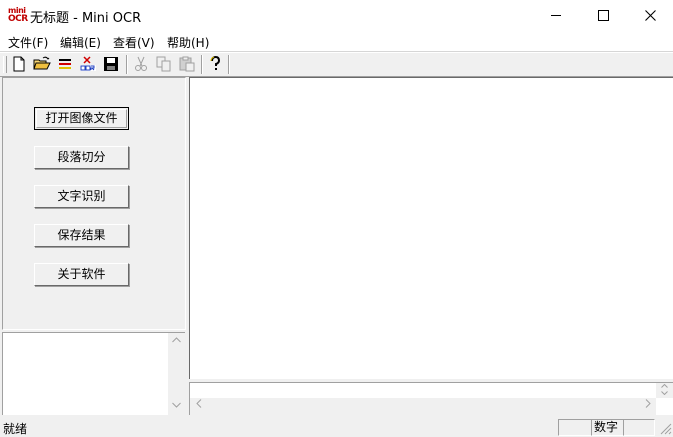  Describe the element at coordinates (18, 19) in the screenshot. I see `app-logo-bottom: OCR` at that location.